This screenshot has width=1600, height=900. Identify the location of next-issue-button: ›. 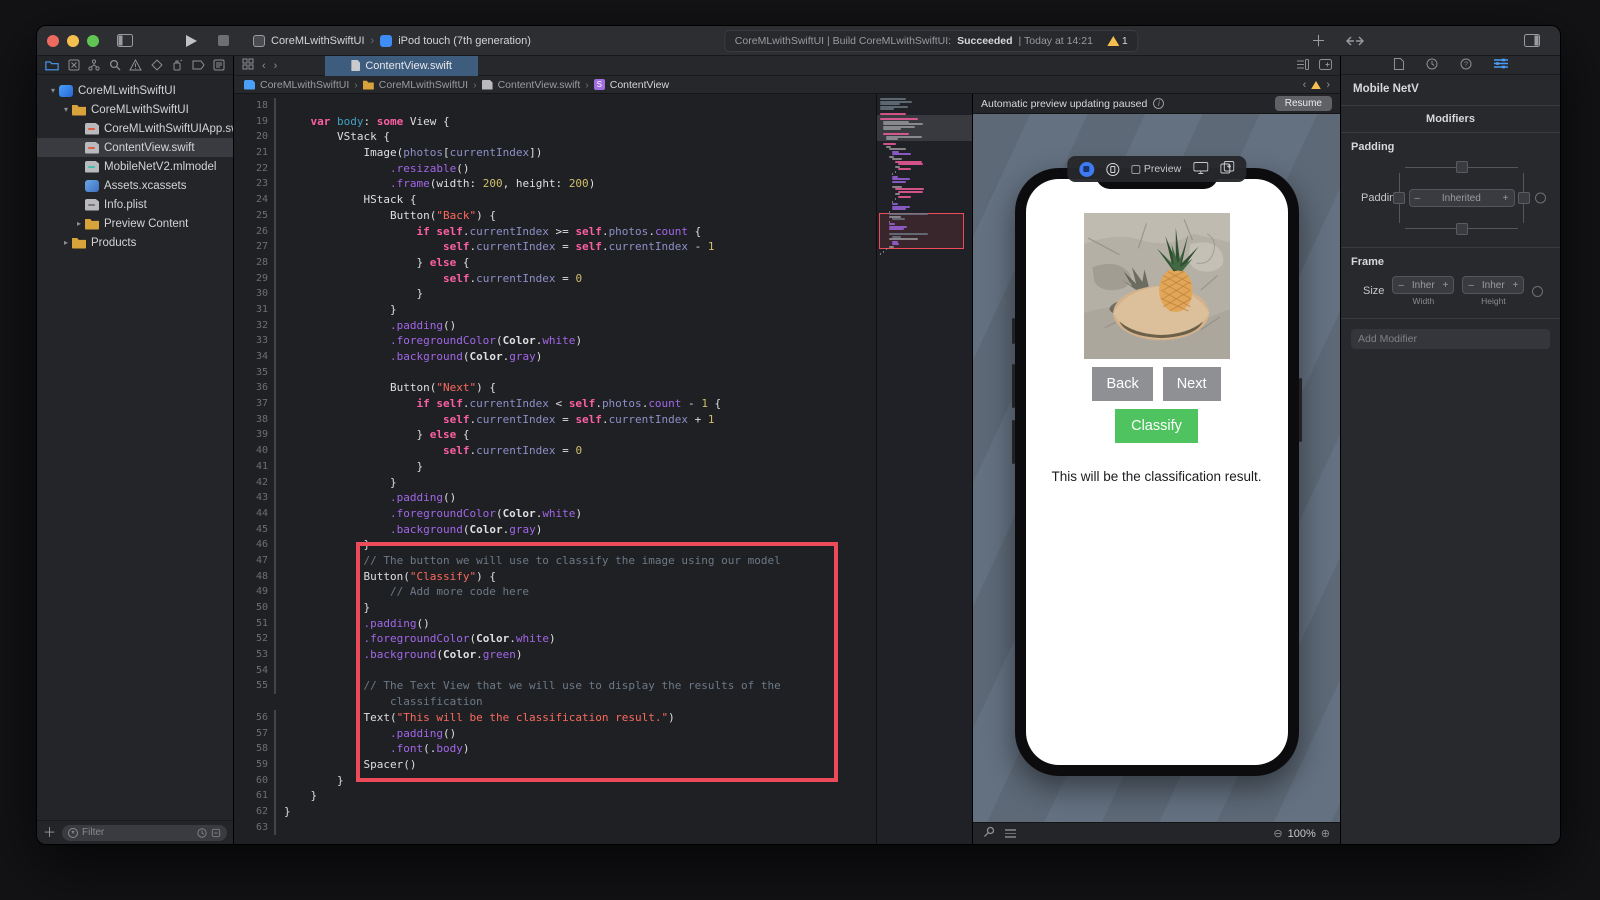
(1328, 85).